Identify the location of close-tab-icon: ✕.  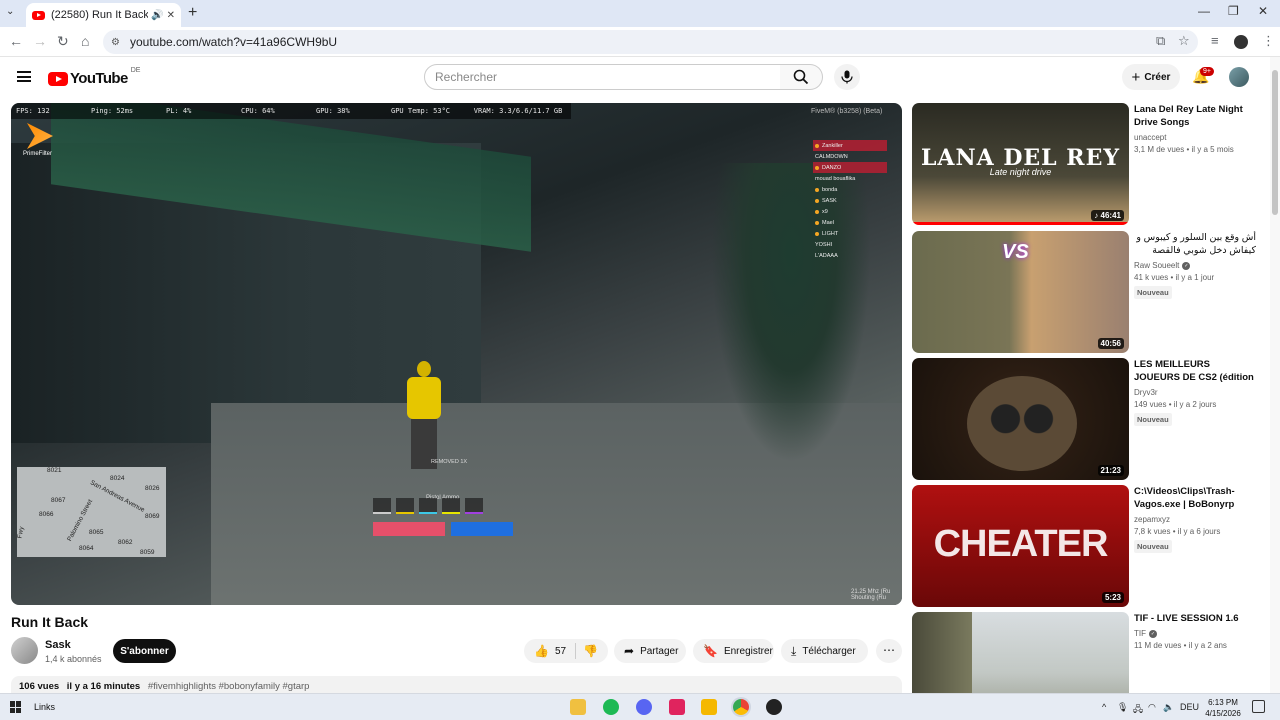
(171, 15).